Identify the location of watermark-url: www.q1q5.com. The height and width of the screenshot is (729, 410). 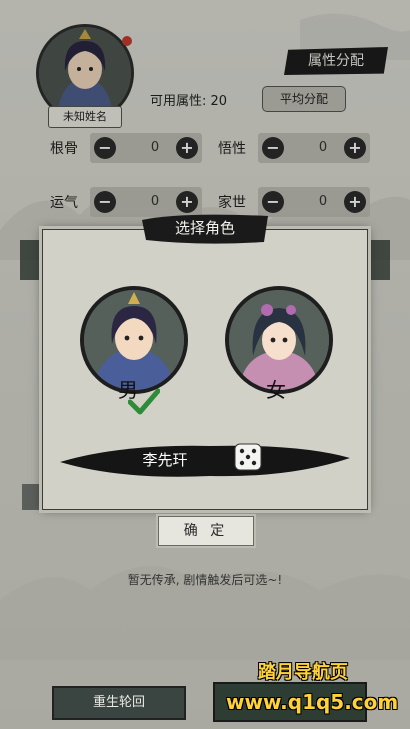
(312, 702).